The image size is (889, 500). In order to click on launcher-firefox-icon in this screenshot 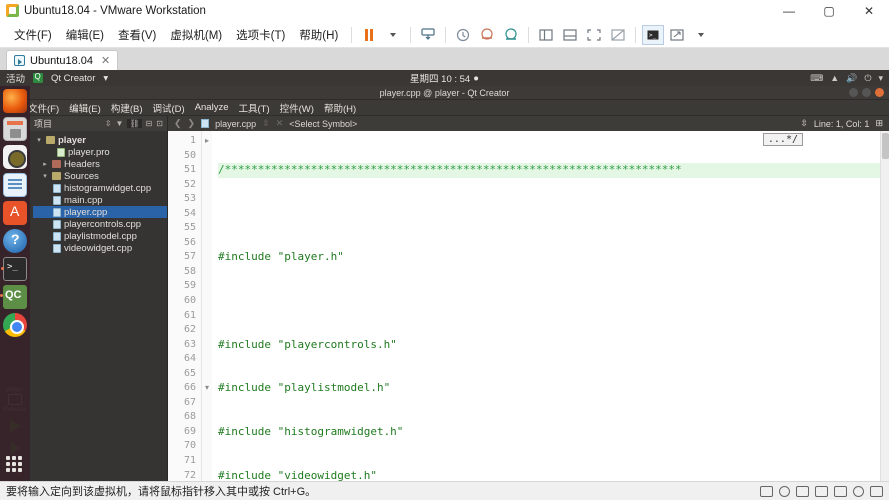, I will do `click(15, 101)`.